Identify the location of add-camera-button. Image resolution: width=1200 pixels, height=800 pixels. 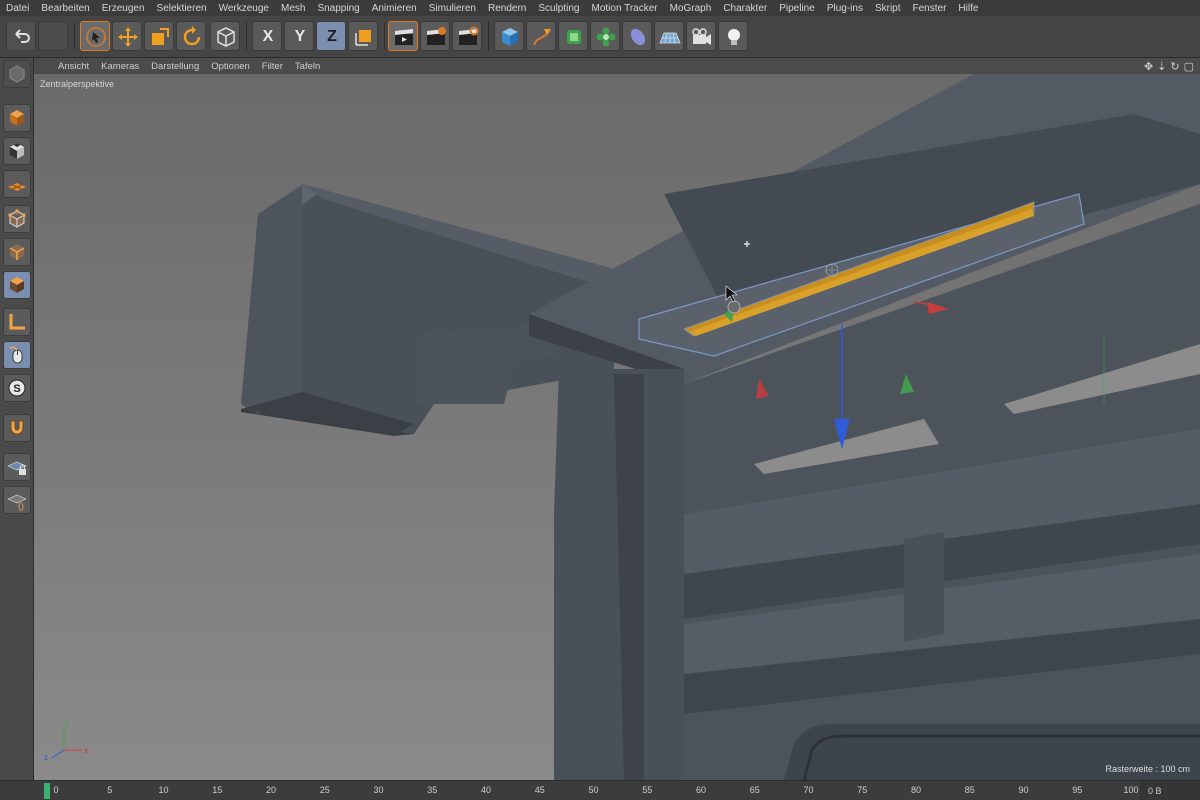
(701, 36).